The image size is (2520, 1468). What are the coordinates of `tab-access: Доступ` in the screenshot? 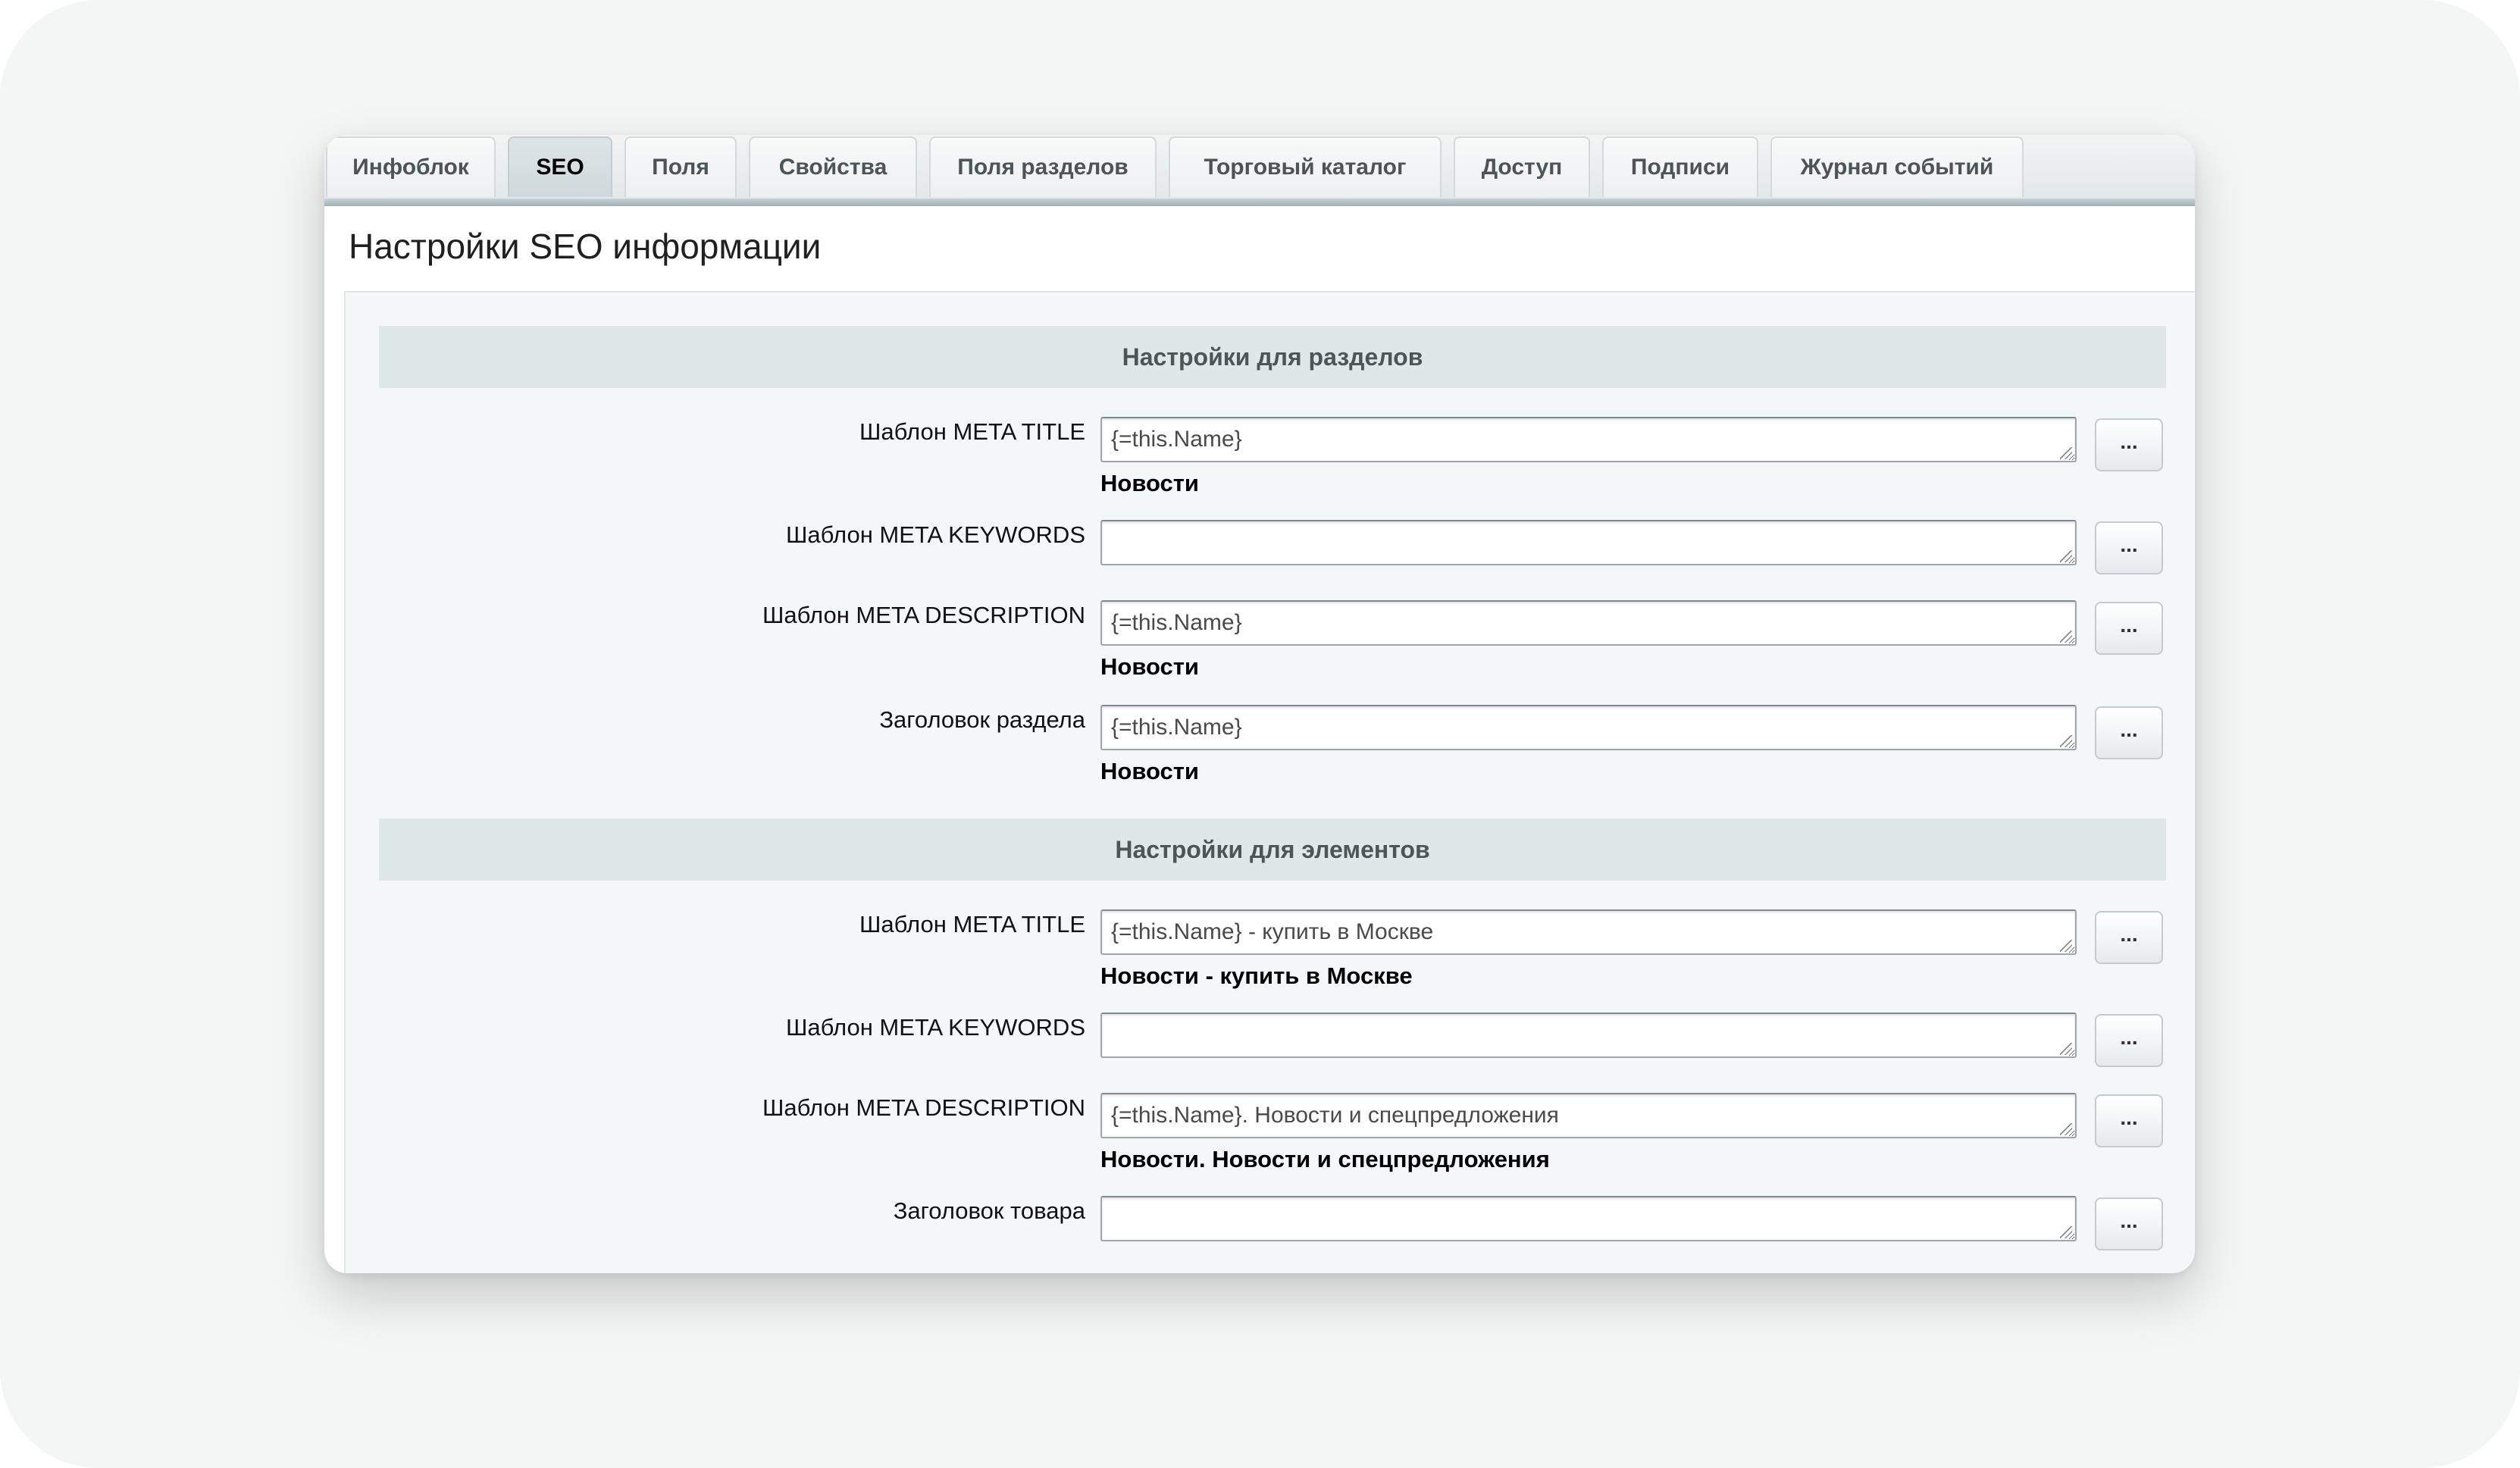 It's located at (1522, 167).